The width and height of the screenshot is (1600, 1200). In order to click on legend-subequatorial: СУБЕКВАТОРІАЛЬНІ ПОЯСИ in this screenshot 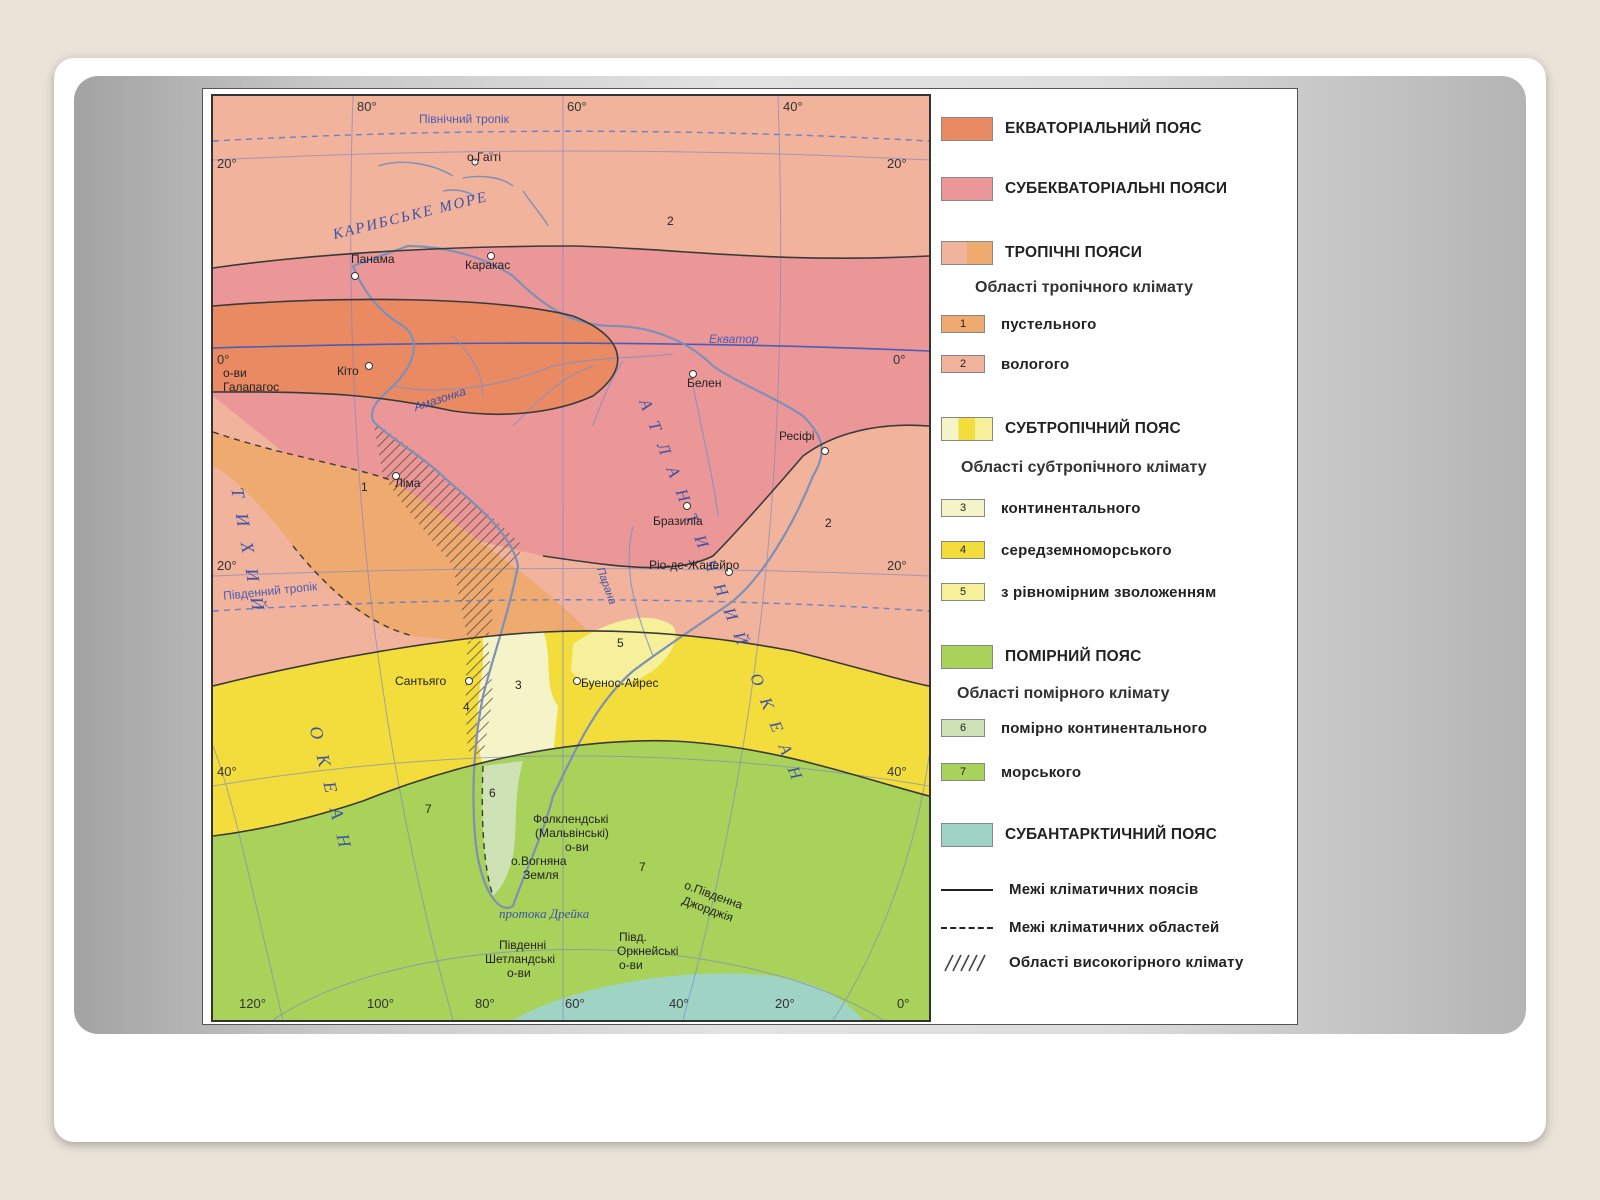, I will do `click(1084, 189)`.